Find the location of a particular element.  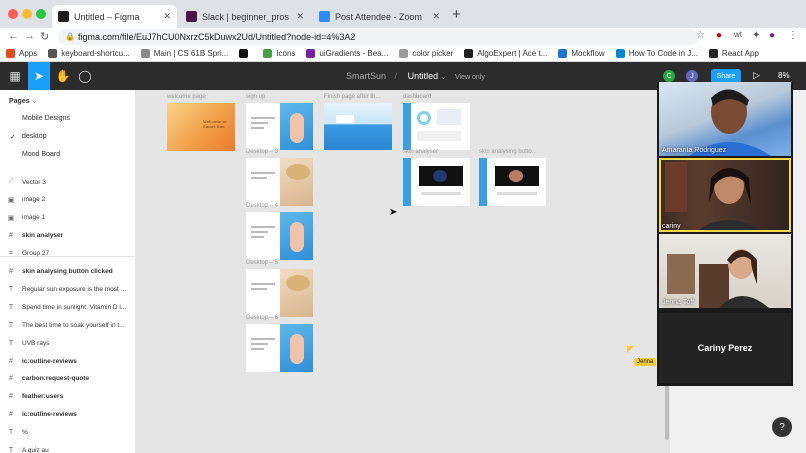

video-tile-1: Amaranta Rodriguez is located at coordinates (725, 119).